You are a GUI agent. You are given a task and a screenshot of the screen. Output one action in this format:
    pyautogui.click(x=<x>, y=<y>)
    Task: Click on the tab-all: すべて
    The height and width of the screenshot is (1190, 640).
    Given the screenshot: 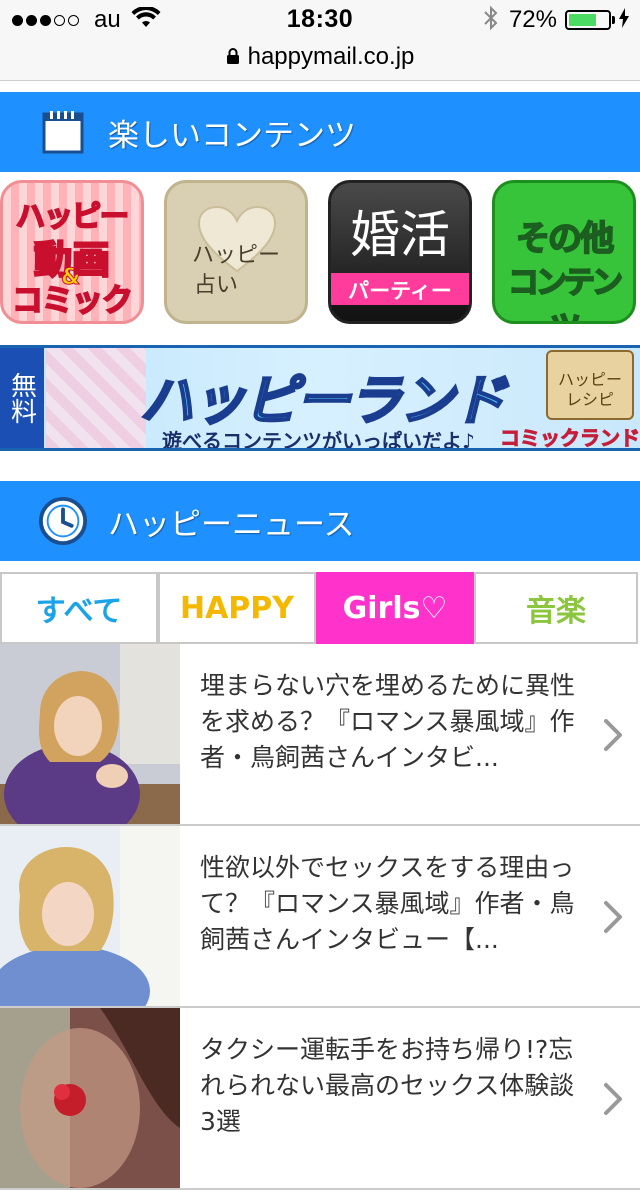 What is the action you would take?
    pyautogui.click(x=79, y=608)
    